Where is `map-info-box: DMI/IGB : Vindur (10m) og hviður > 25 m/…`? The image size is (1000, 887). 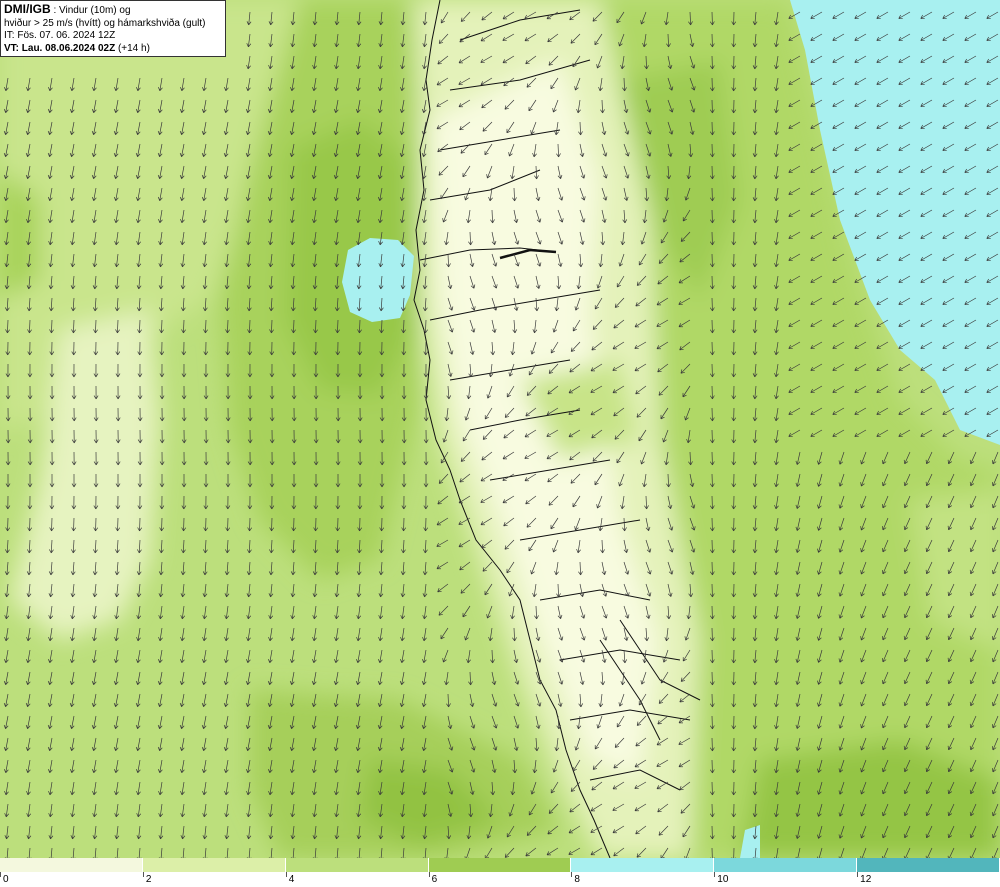 map-info-box: DMI/IGB : Vindur (10m) og hviður > 25 m/… is located at coordinates (113, 28).